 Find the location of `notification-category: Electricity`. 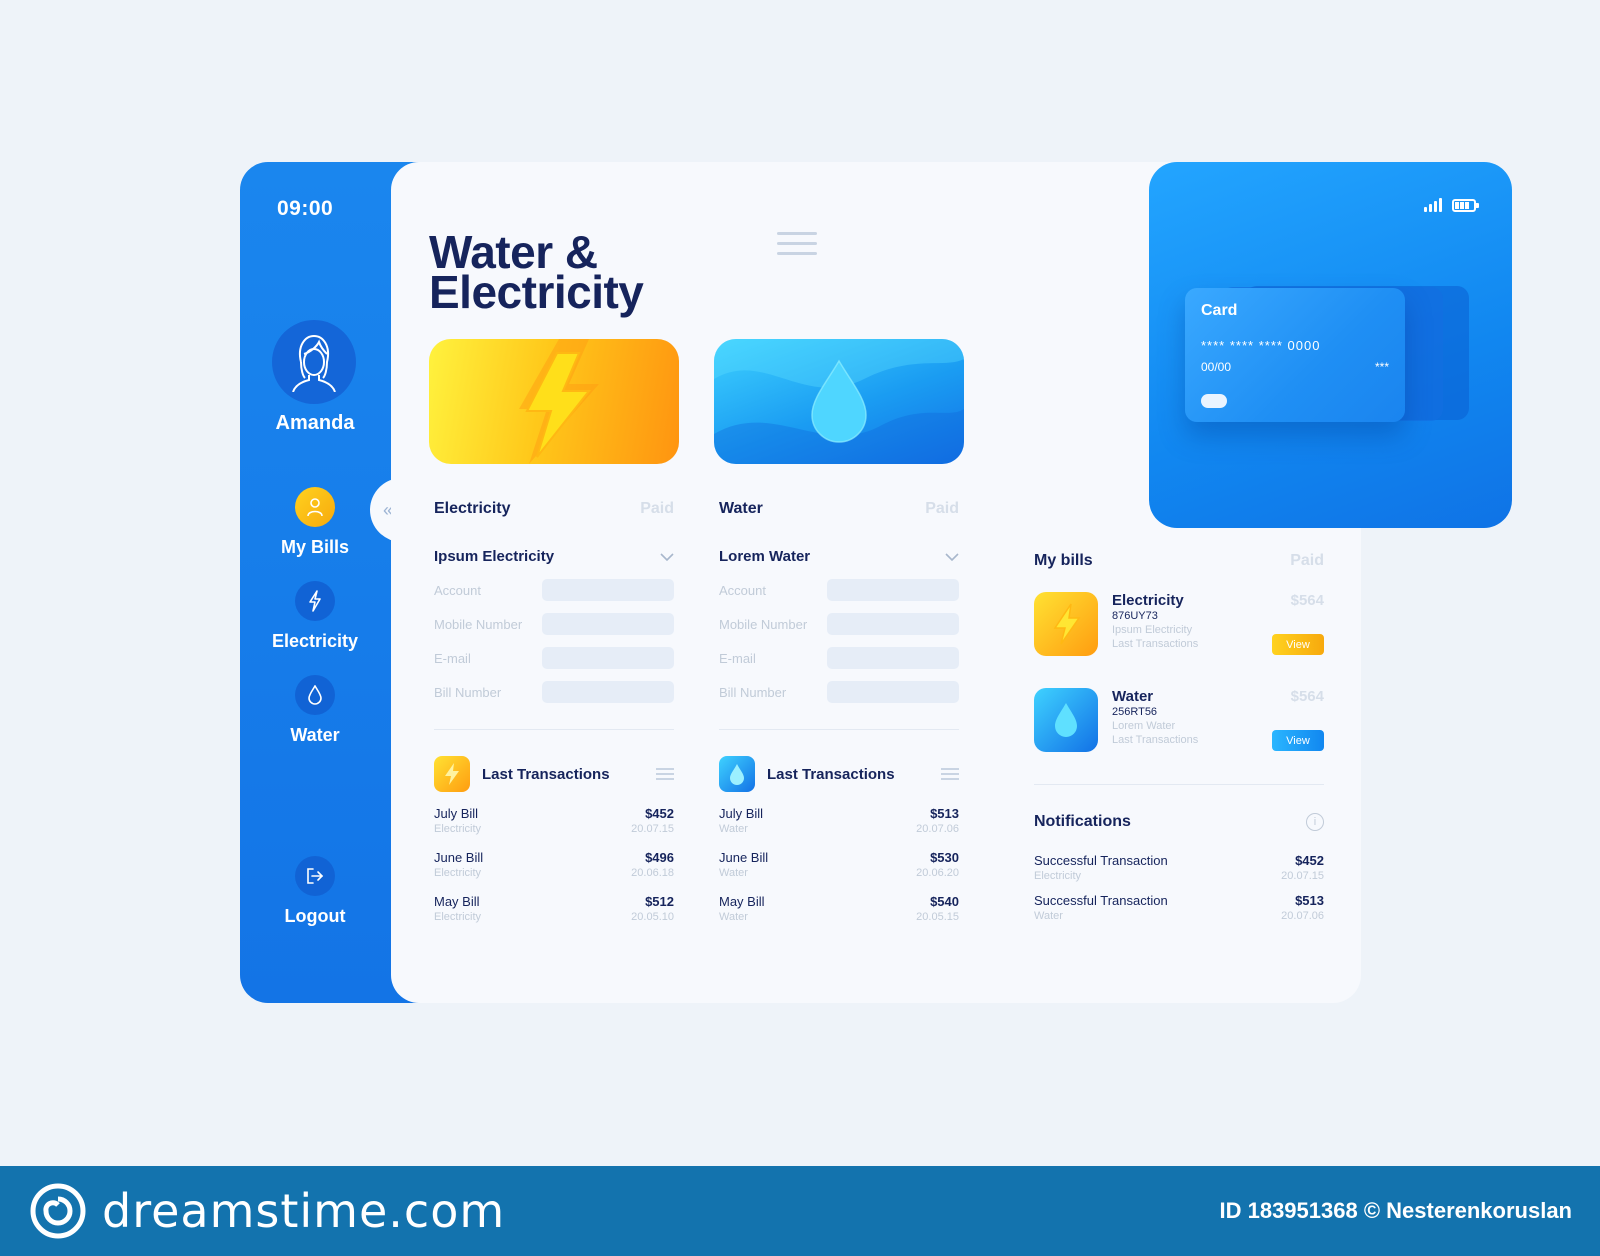

notification-category: Electricity is located at coordinates (1058, 876).